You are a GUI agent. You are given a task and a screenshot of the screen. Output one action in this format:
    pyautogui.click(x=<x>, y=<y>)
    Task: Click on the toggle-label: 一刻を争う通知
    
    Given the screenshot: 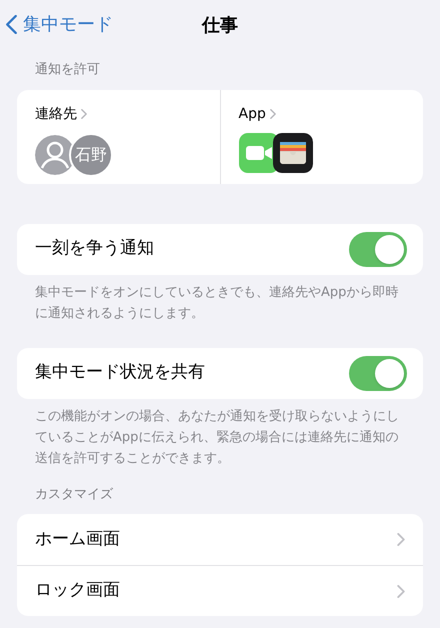 What is the action you would take?
    pyautogui.click(x=94, y=248)
    